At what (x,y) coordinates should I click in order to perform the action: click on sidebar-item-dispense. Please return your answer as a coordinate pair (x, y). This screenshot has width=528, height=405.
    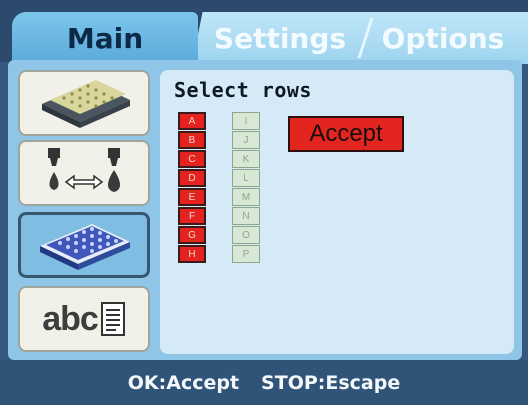
    Looking at the image, I should click on (84, 173).